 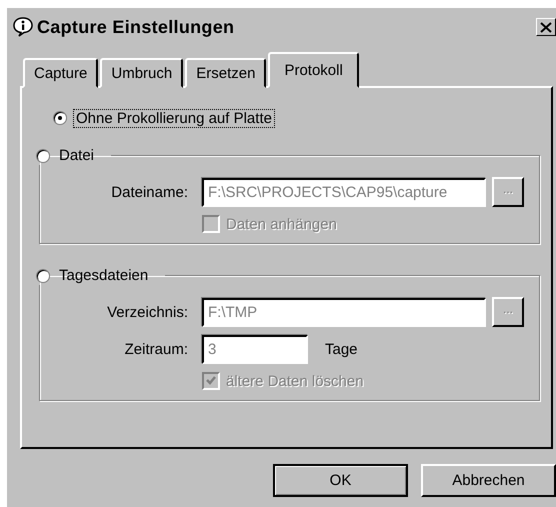 I want to click on field-label: Dateiname:, so click(x=149, y=192).